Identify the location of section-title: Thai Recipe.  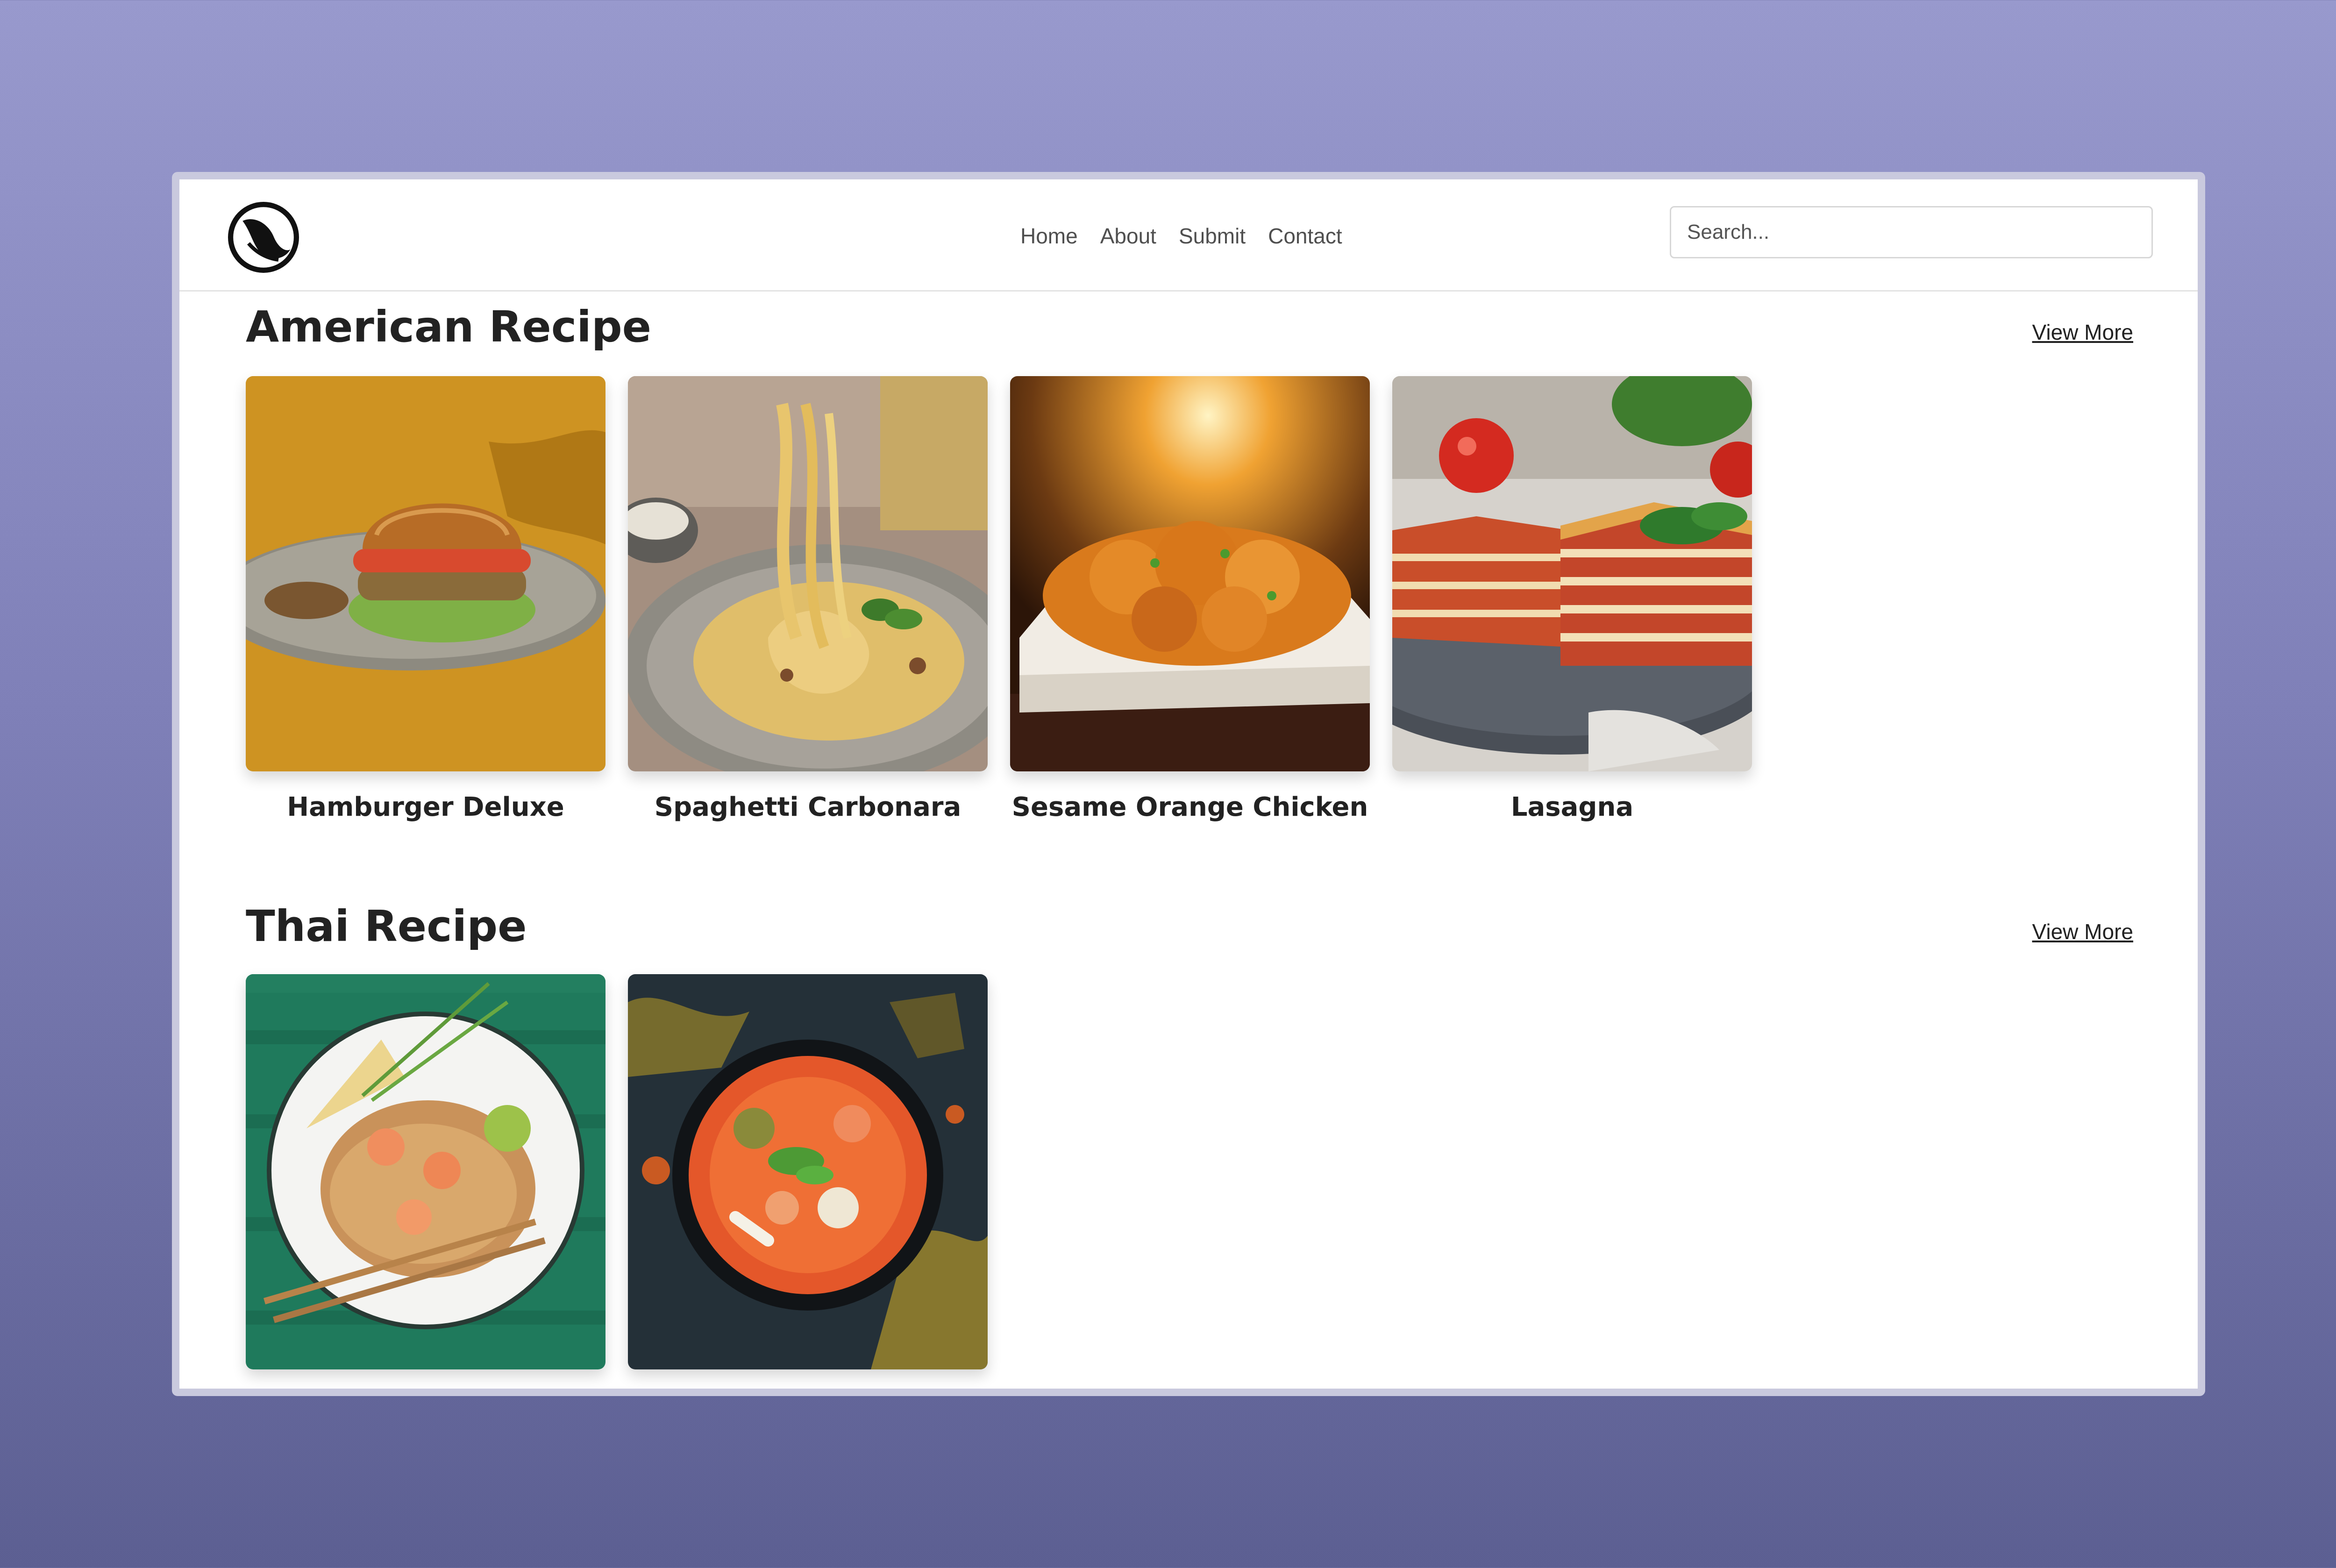
(386, 926).